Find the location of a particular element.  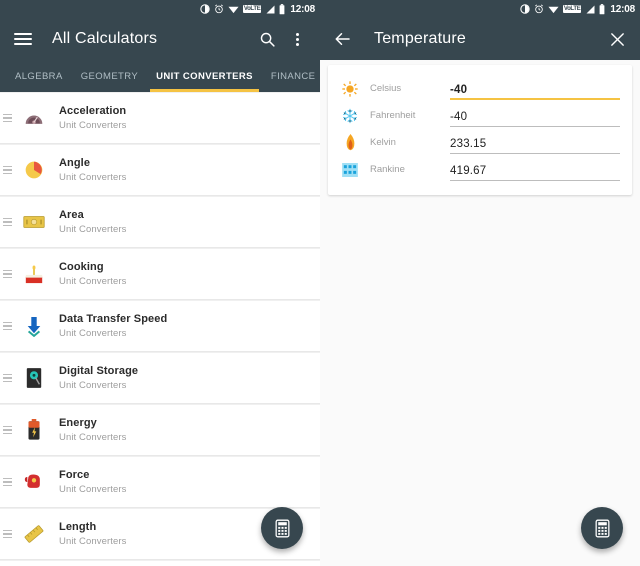

list-item-title: Data Transfer Speed is located at coordinates (113, 319).